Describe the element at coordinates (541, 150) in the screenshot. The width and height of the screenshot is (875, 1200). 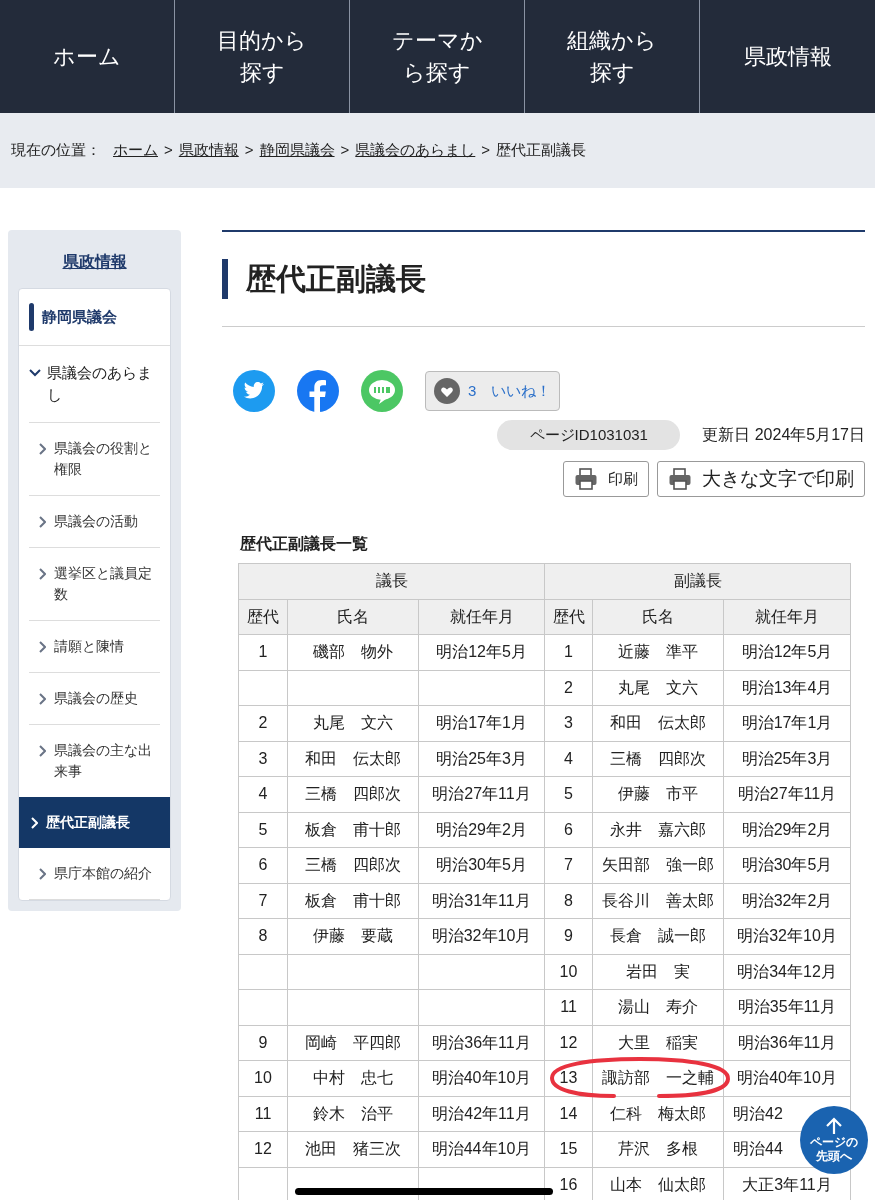
I see `breadcrumb-current: 歴代正副議長` at that location.